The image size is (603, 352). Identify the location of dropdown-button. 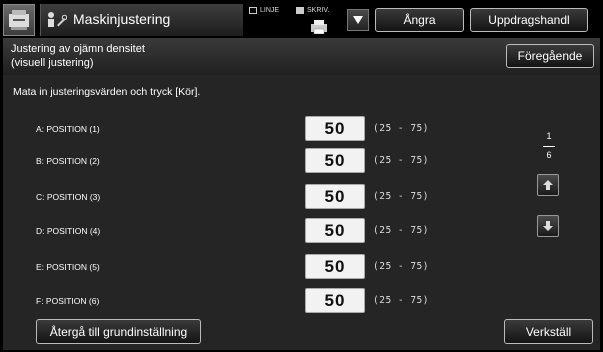
(358, 20).